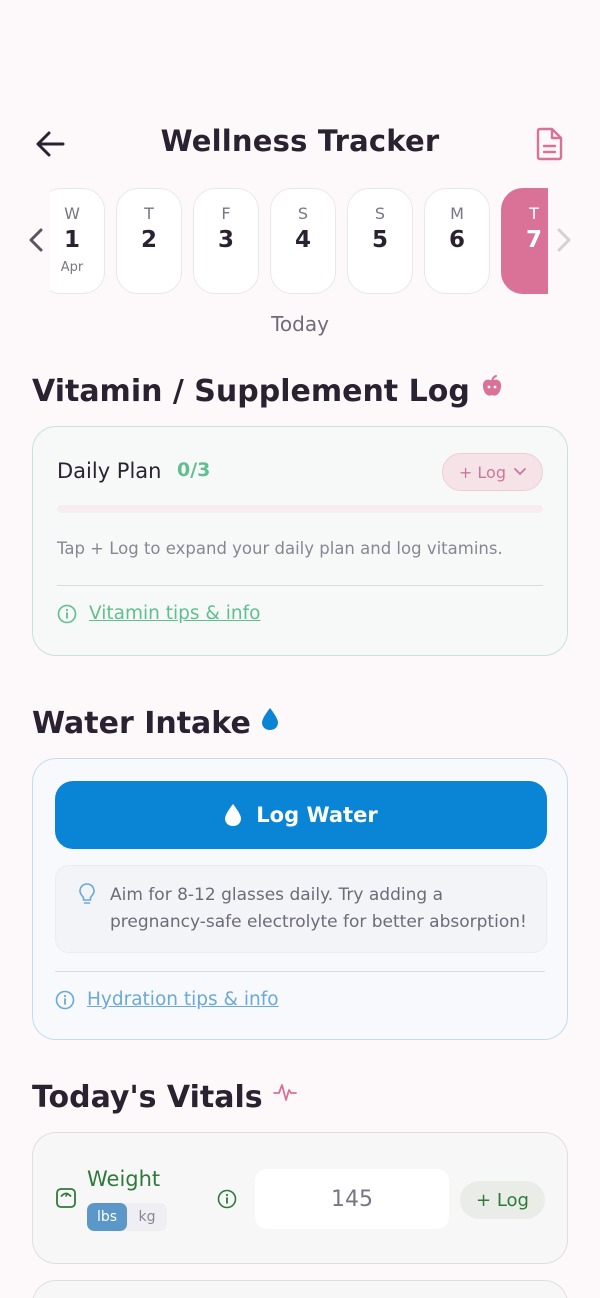 This screenshot has height=1298, width=600. I want to click on vitals-section-title: Today's Vitals, so click(164, 1097).